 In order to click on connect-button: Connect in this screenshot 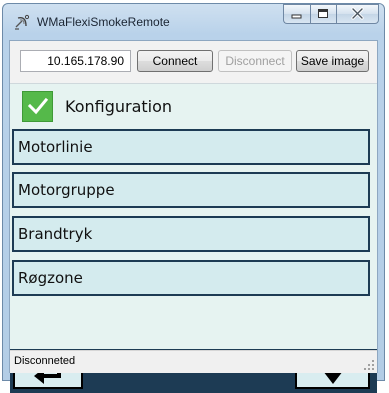, I will do `click(175, 61)`.